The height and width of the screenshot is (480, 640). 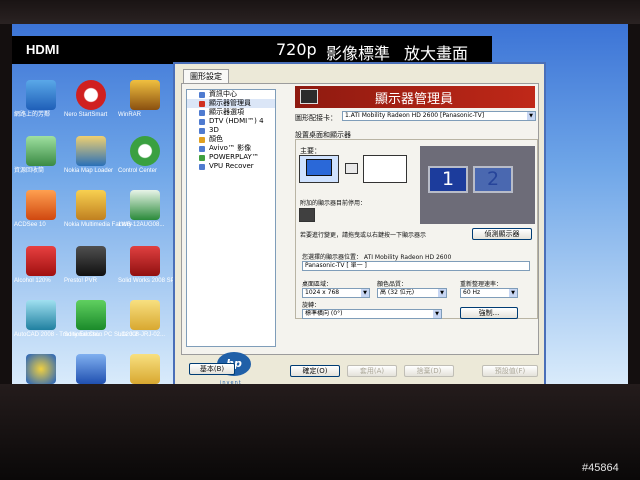 I want to click on network-icon, so click(x=41, y=95).